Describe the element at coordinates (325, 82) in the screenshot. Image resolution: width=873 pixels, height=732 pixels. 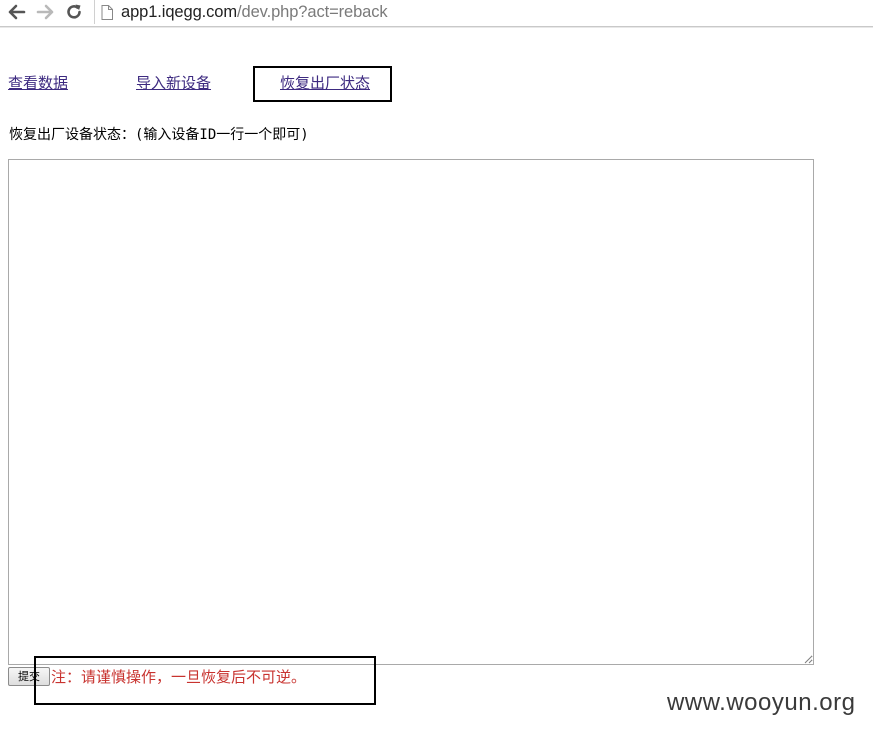
I see `factory-reset-link: 恢复出厂状态` at that location.